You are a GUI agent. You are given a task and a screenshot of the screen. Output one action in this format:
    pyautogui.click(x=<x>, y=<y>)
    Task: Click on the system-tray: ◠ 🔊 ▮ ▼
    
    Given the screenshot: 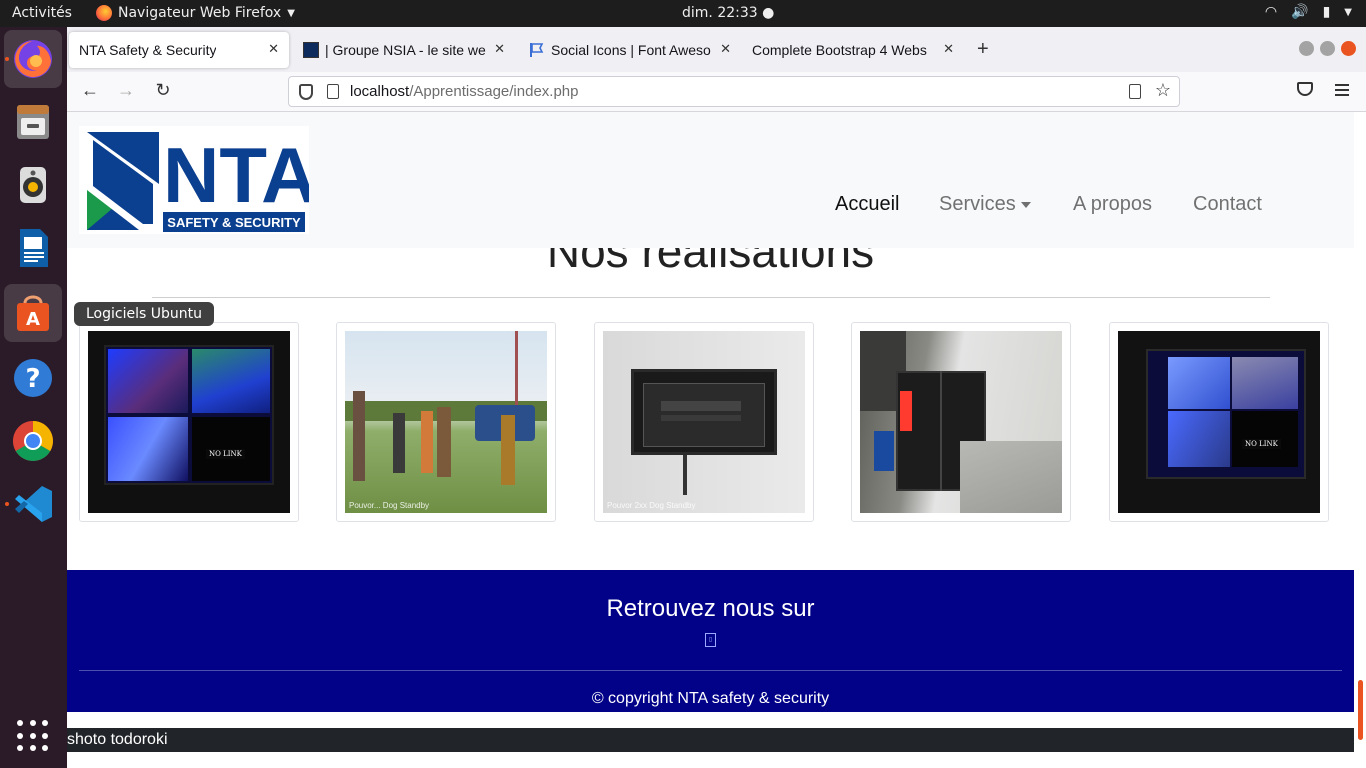 What is the action you would take?
    pyautogui.click(x=1308, y=12)
    